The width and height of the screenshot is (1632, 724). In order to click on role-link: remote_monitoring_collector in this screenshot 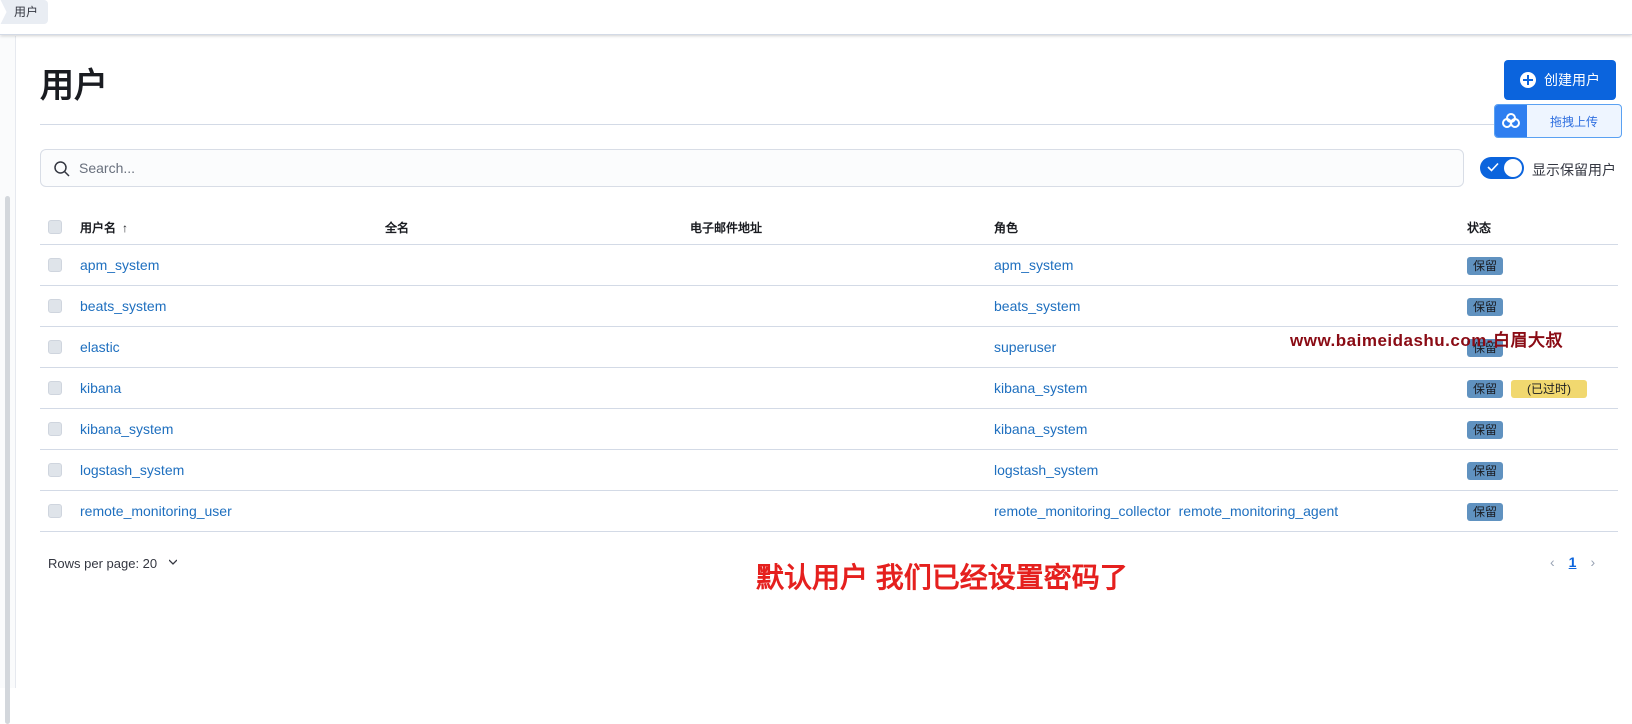, I will do `click(1082, 511)`.